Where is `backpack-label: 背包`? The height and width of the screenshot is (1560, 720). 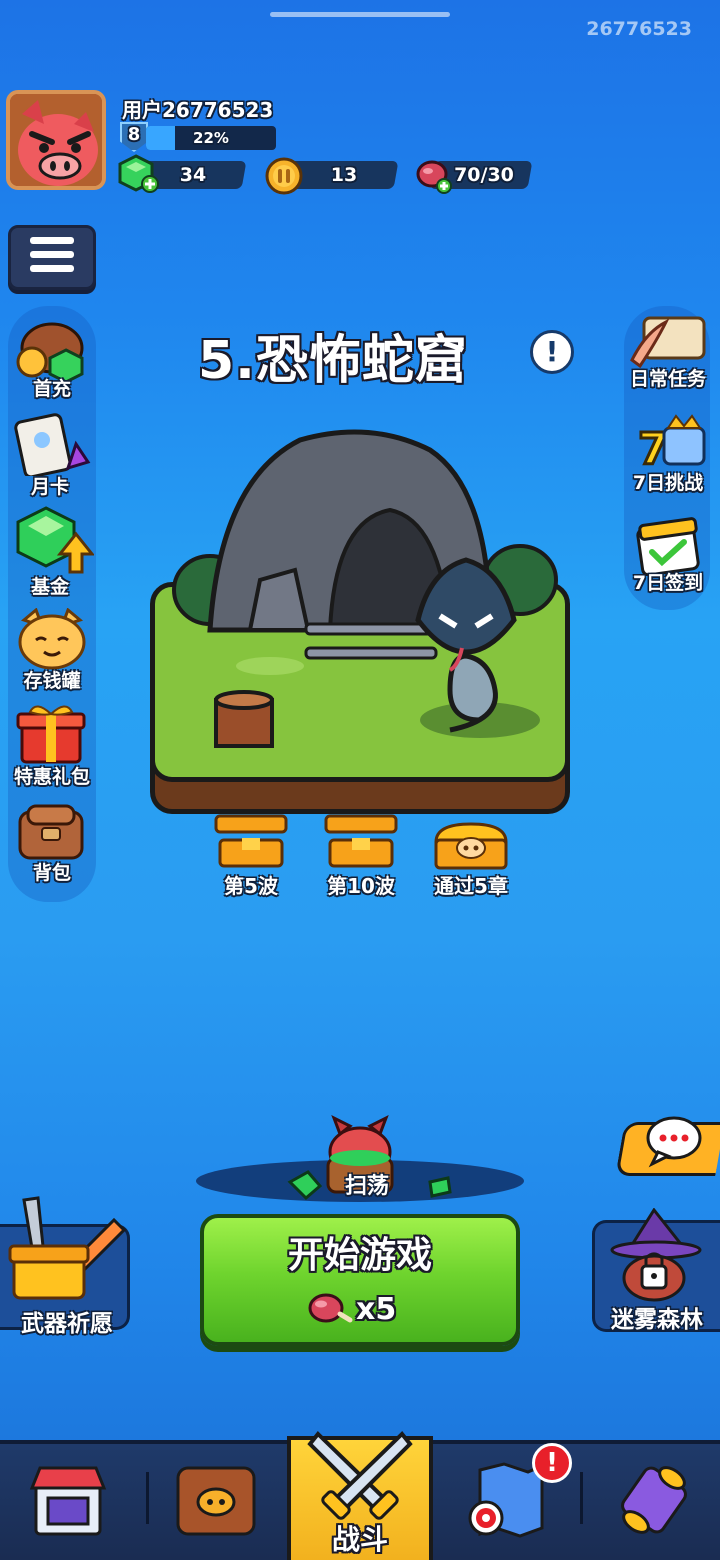
backpack-label: 背包 is located at coordinates (51, 873).